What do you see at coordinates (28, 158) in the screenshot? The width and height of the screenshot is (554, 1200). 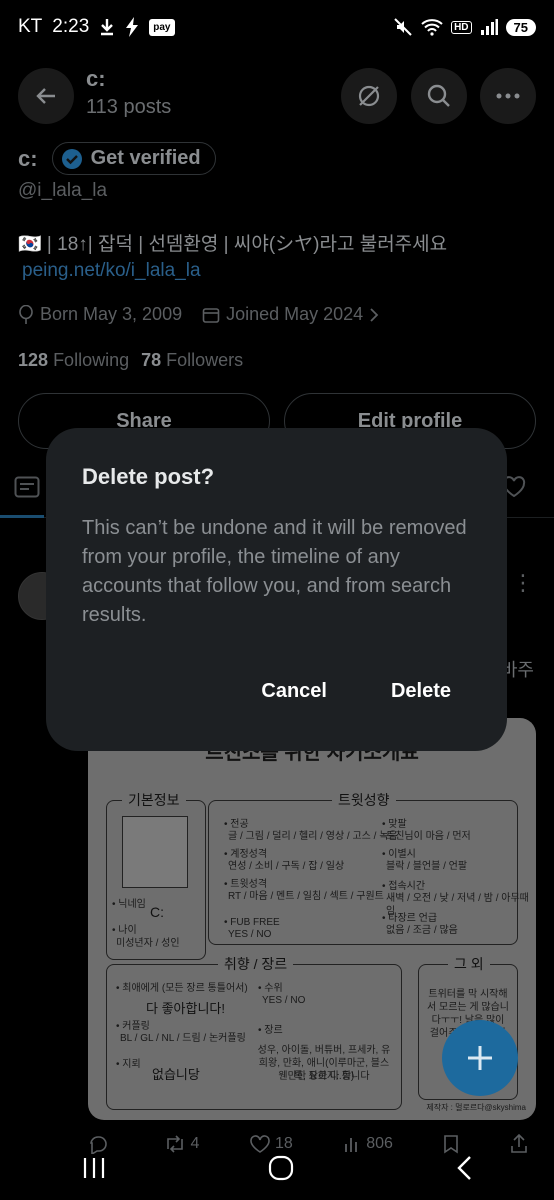 I see `profile-name: c:` at bounding box center [28, 158].